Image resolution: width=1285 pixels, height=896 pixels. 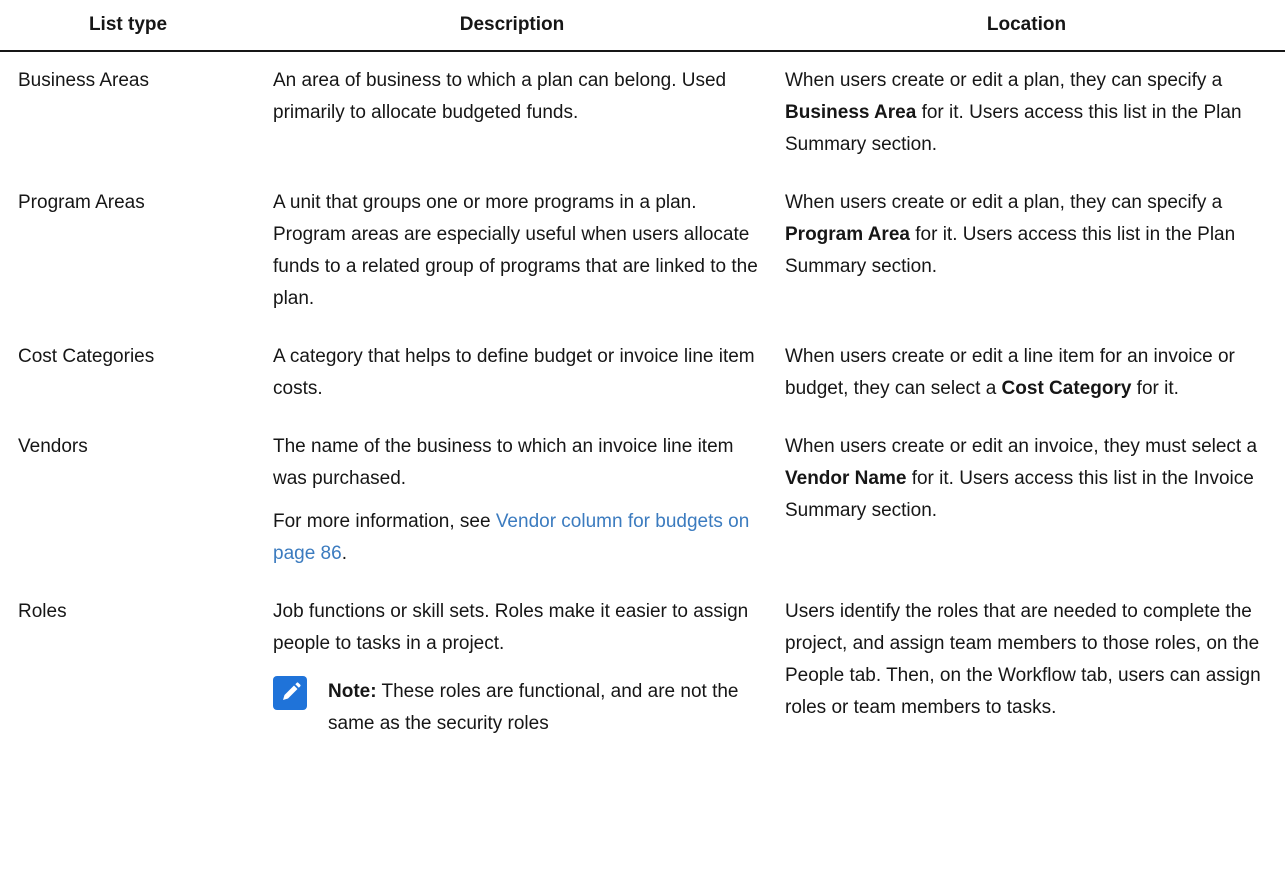 What do you see at coordinates (128, 26) in the screenshot?
I see `header-list-type: List type` at bounding box center [128, 26].